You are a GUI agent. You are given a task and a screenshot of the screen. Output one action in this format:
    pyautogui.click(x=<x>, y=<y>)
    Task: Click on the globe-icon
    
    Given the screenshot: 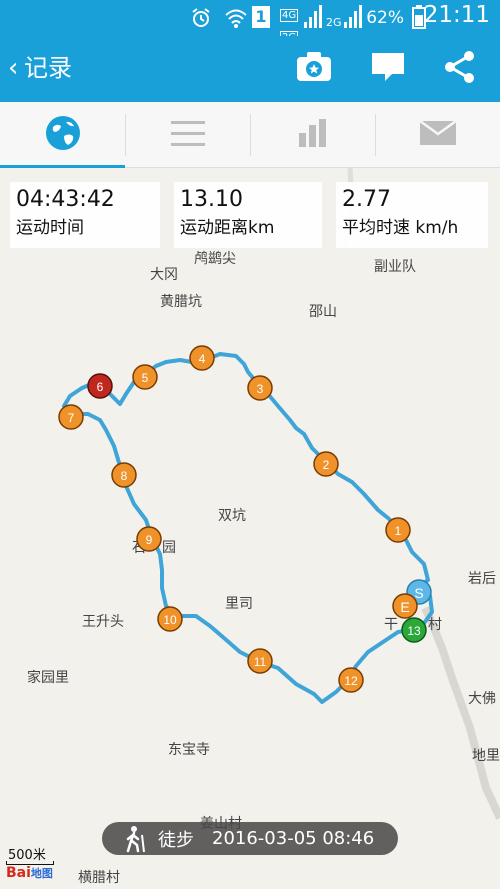 What is the action you would take?
    pyautogui.click(x=63, y=135)
    